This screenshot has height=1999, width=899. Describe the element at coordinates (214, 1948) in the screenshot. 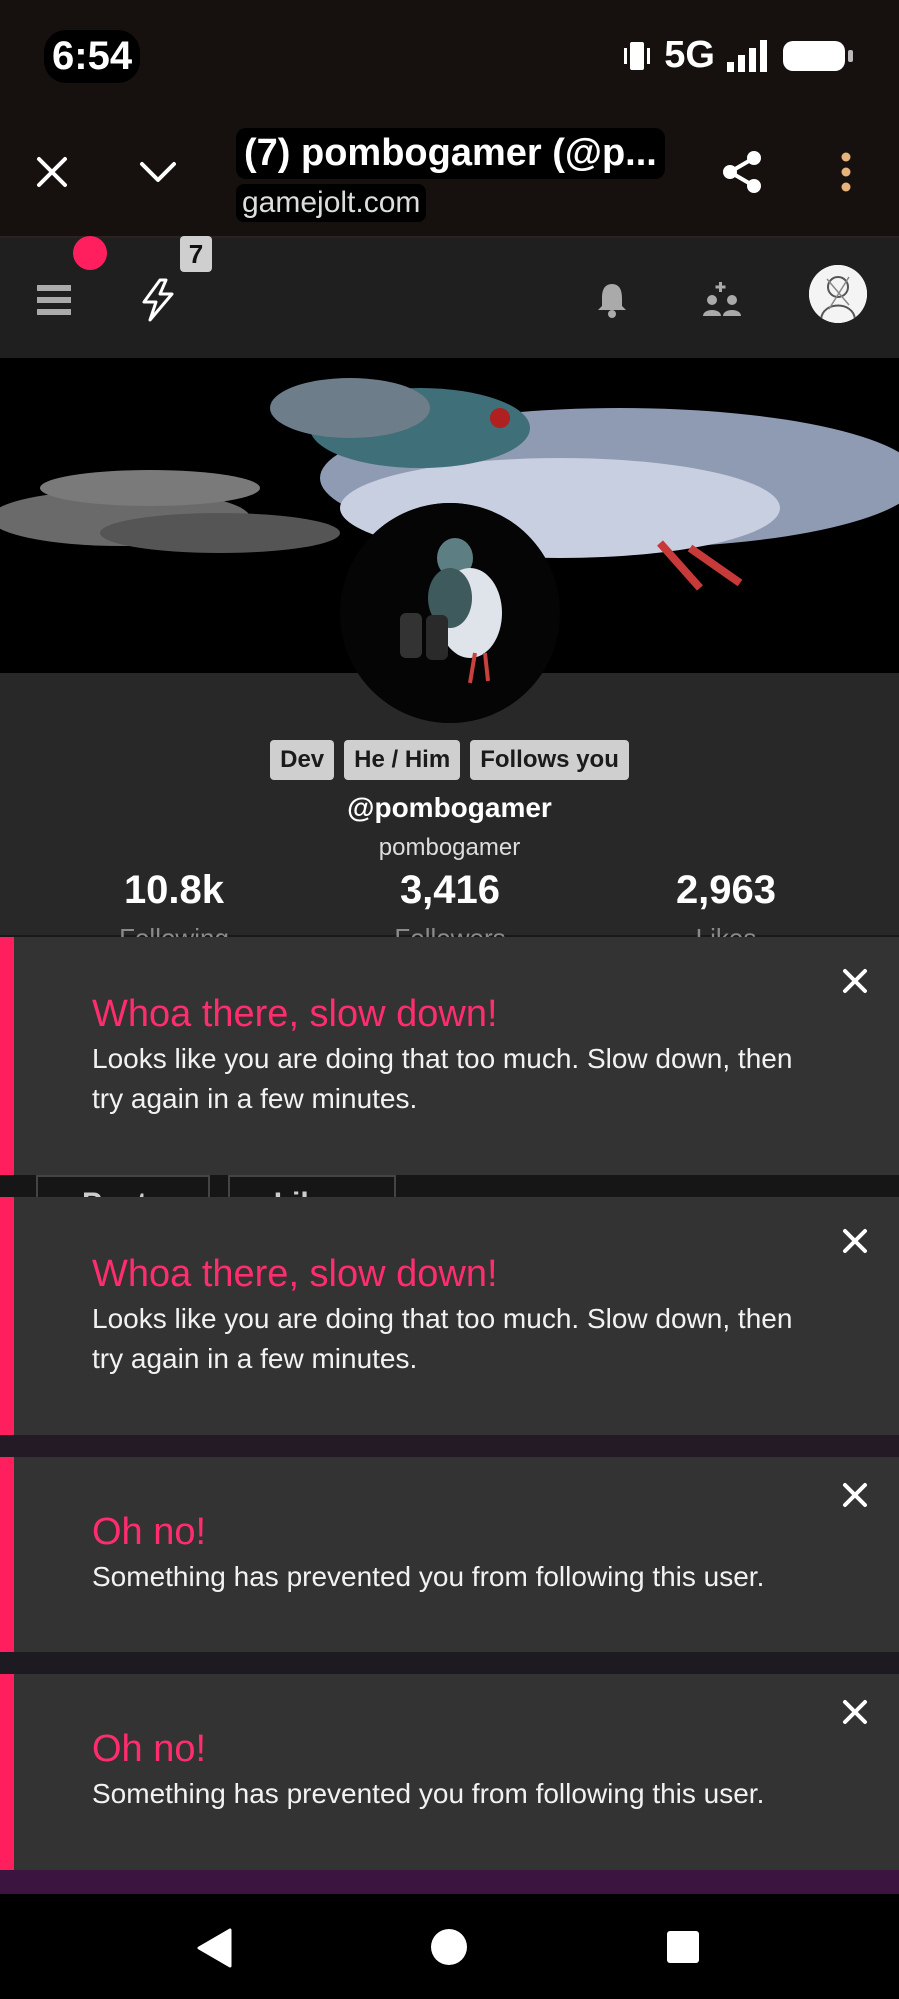

I see `back-icon` at that location.